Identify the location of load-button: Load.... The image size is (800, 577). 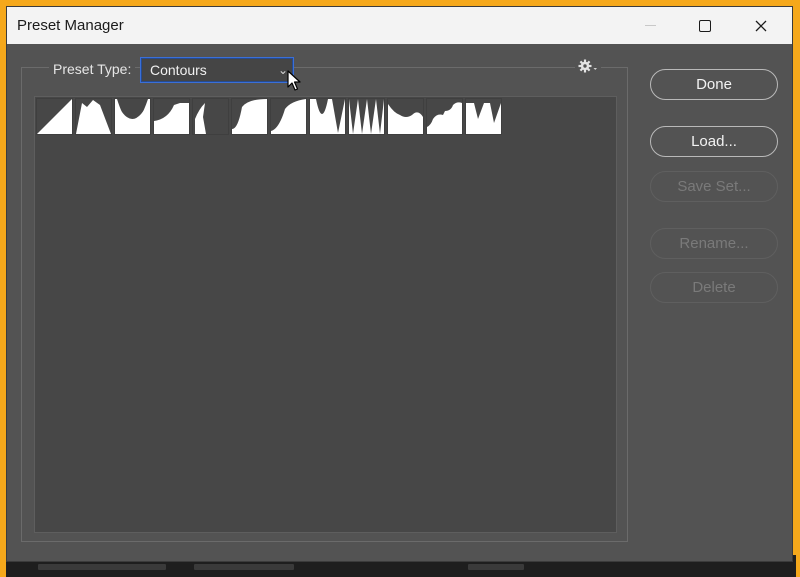
(714, 141).